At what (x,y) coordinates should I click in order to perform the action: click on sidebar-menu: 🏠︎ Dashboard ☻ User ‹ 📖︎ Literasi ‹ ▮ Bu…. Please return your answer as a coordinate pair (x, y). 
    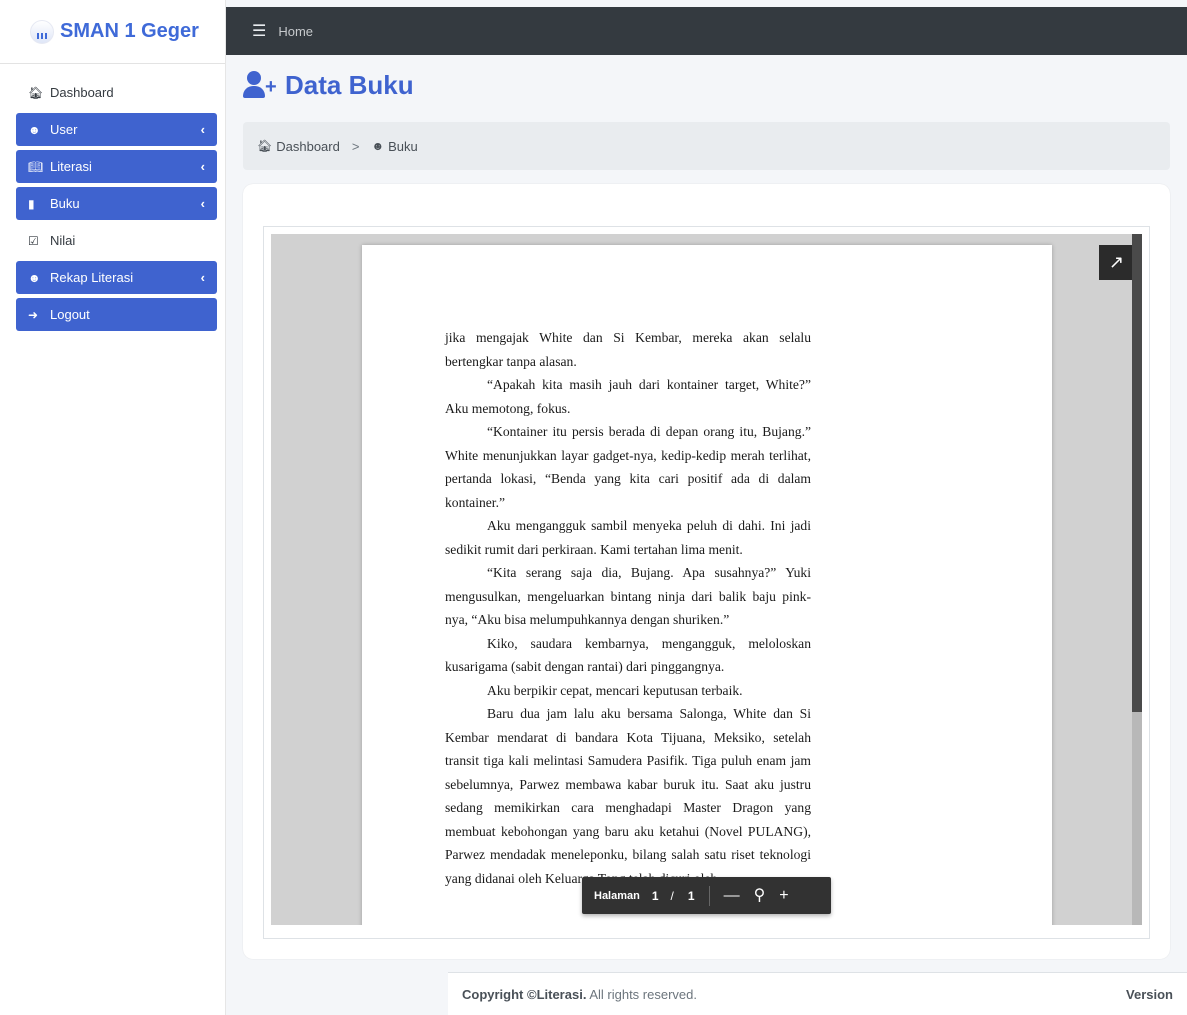
    Looking at the image, I should click on (112, 197).